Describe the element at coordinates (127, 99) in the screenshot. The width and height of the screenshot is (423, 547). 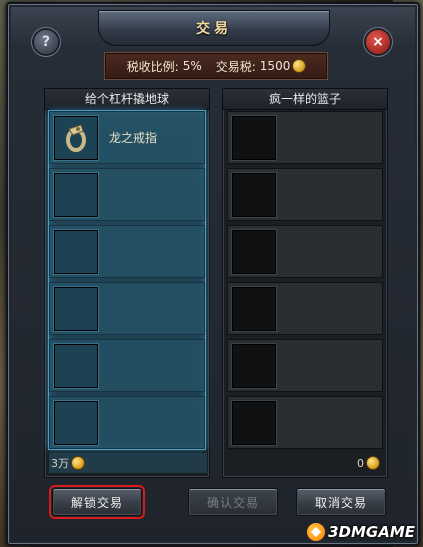
I see `left-player-name: 给个杠杆撬地球` at that location.